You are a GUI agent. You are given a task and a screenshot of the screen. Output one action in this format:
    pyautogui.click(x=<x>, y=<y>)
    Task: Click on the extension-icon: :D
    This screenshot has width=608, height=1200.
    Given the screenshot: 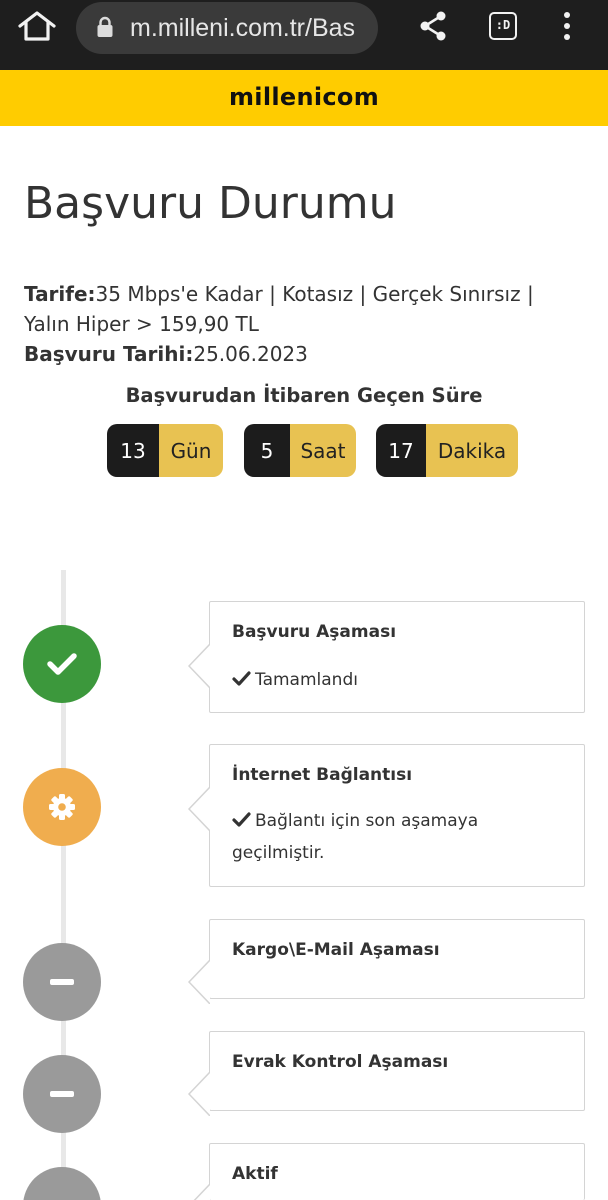 What is the action you would take?
    pyautogui.click(x=503, y=26)
    